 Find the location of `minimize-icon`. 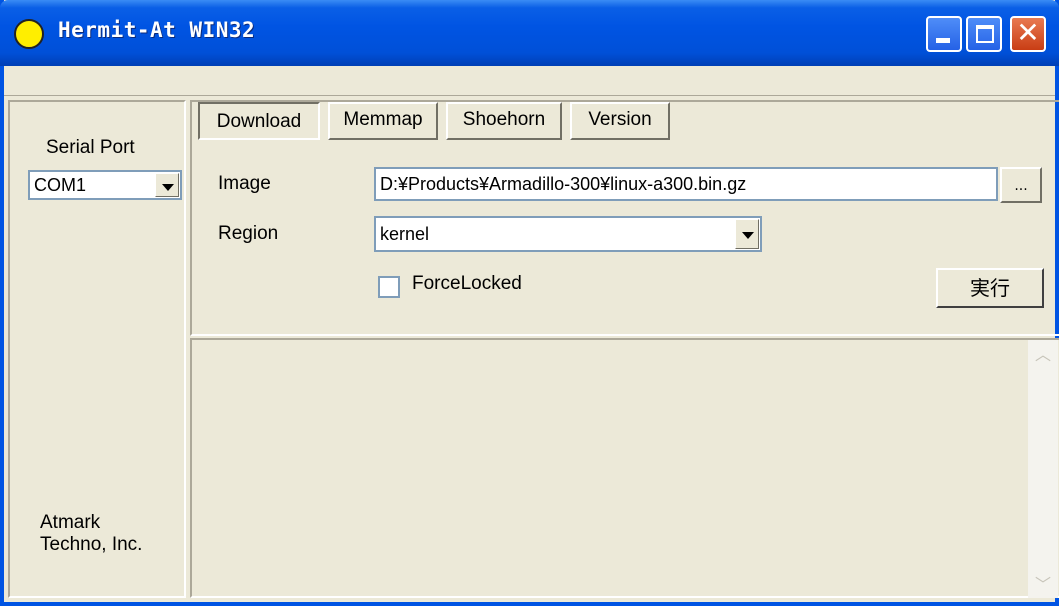

minimize-icon is located at coordinates (943, 40).